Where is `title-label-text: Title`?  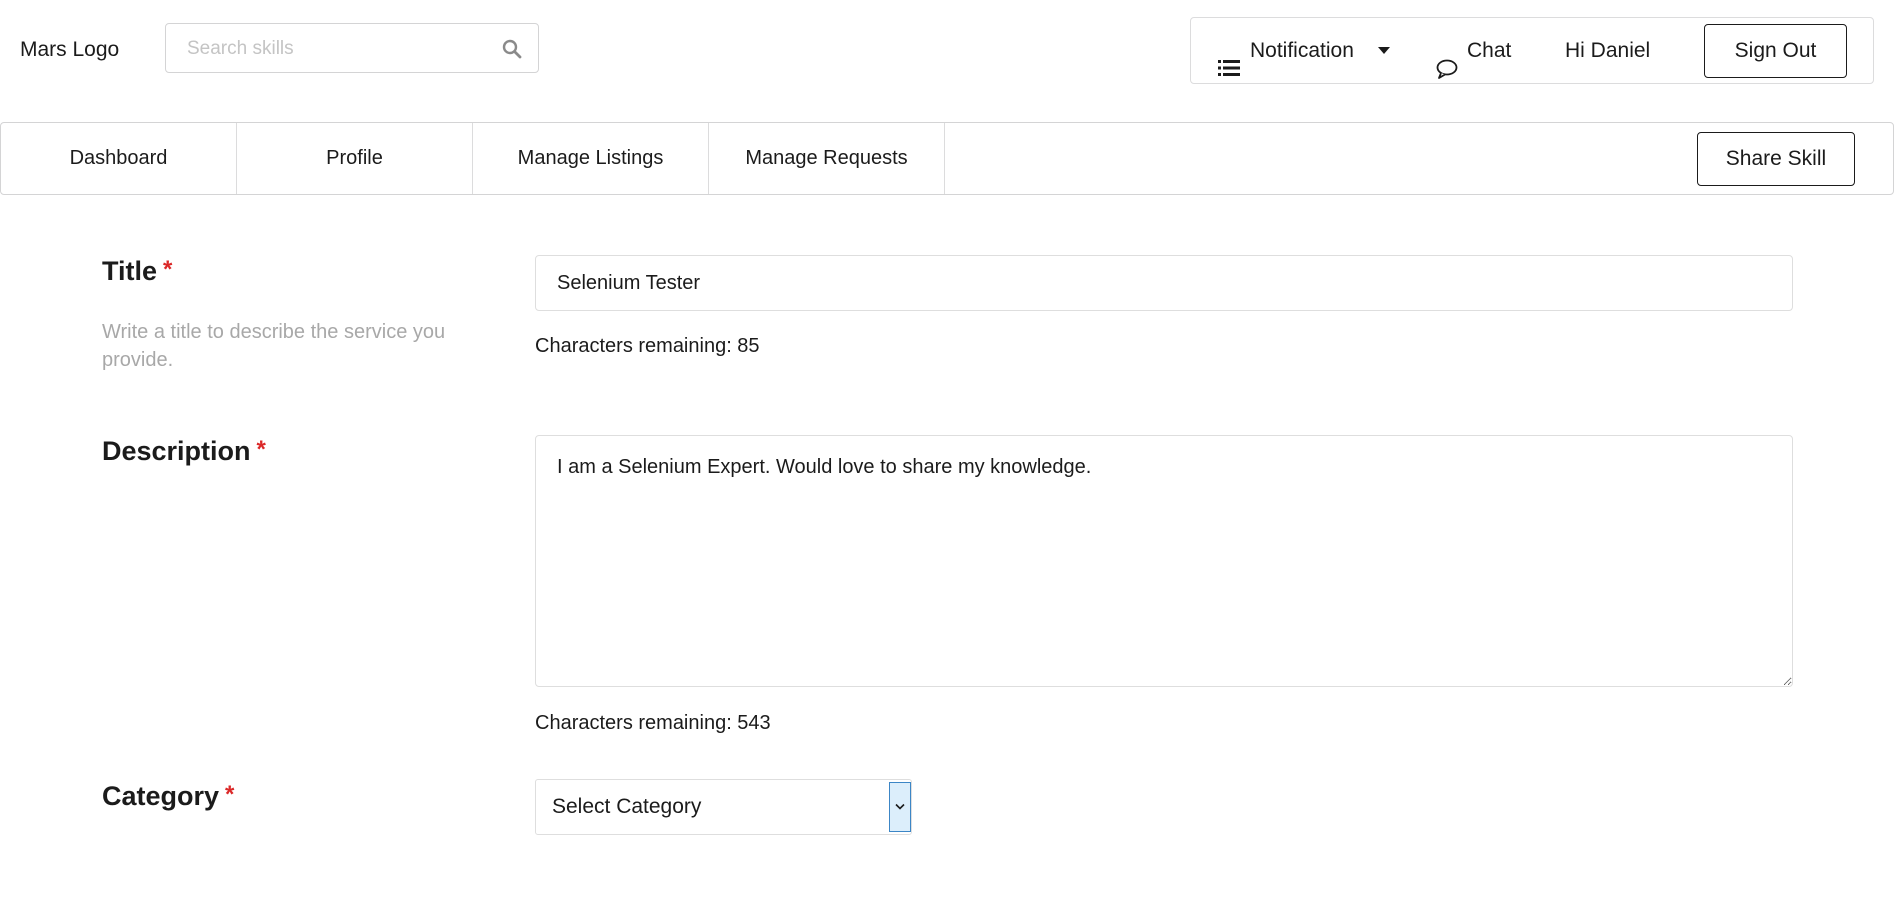
title-label-text: Title is located at coordinates (130, 271).